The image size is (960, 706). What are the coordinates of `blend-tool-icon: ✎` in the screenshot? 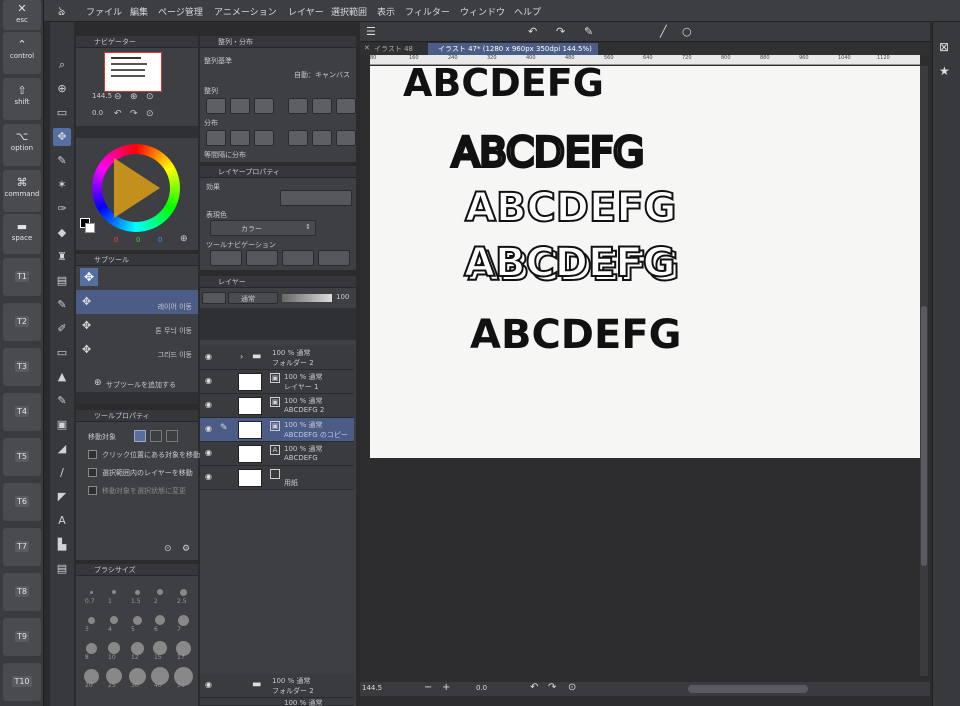 It's located at (62, 401).